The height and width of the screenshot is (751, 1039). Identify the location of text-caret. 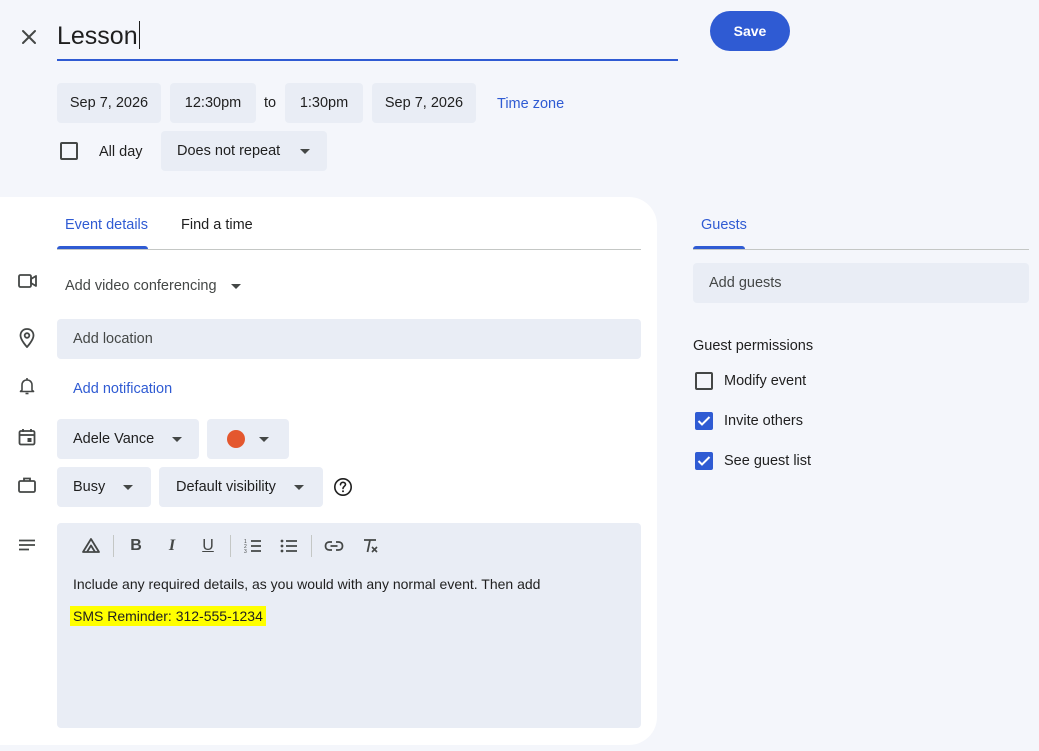
(139, 35).